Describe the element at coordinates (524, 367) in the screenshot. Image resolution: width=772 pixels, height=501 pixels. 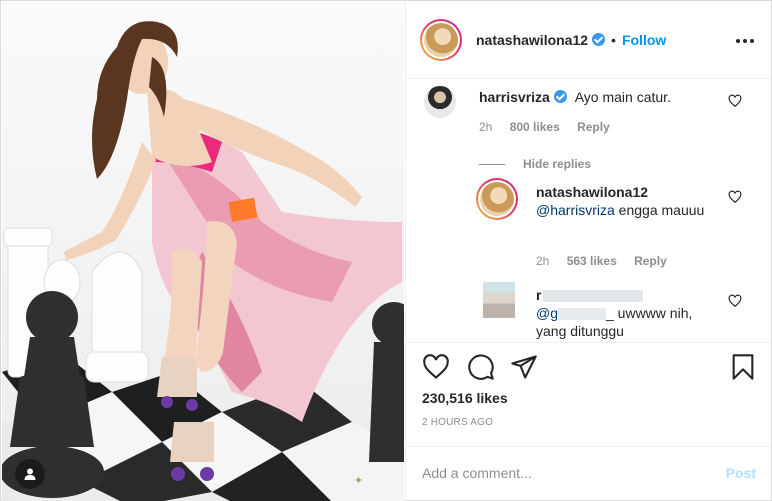
I see `share-icon` at that location.